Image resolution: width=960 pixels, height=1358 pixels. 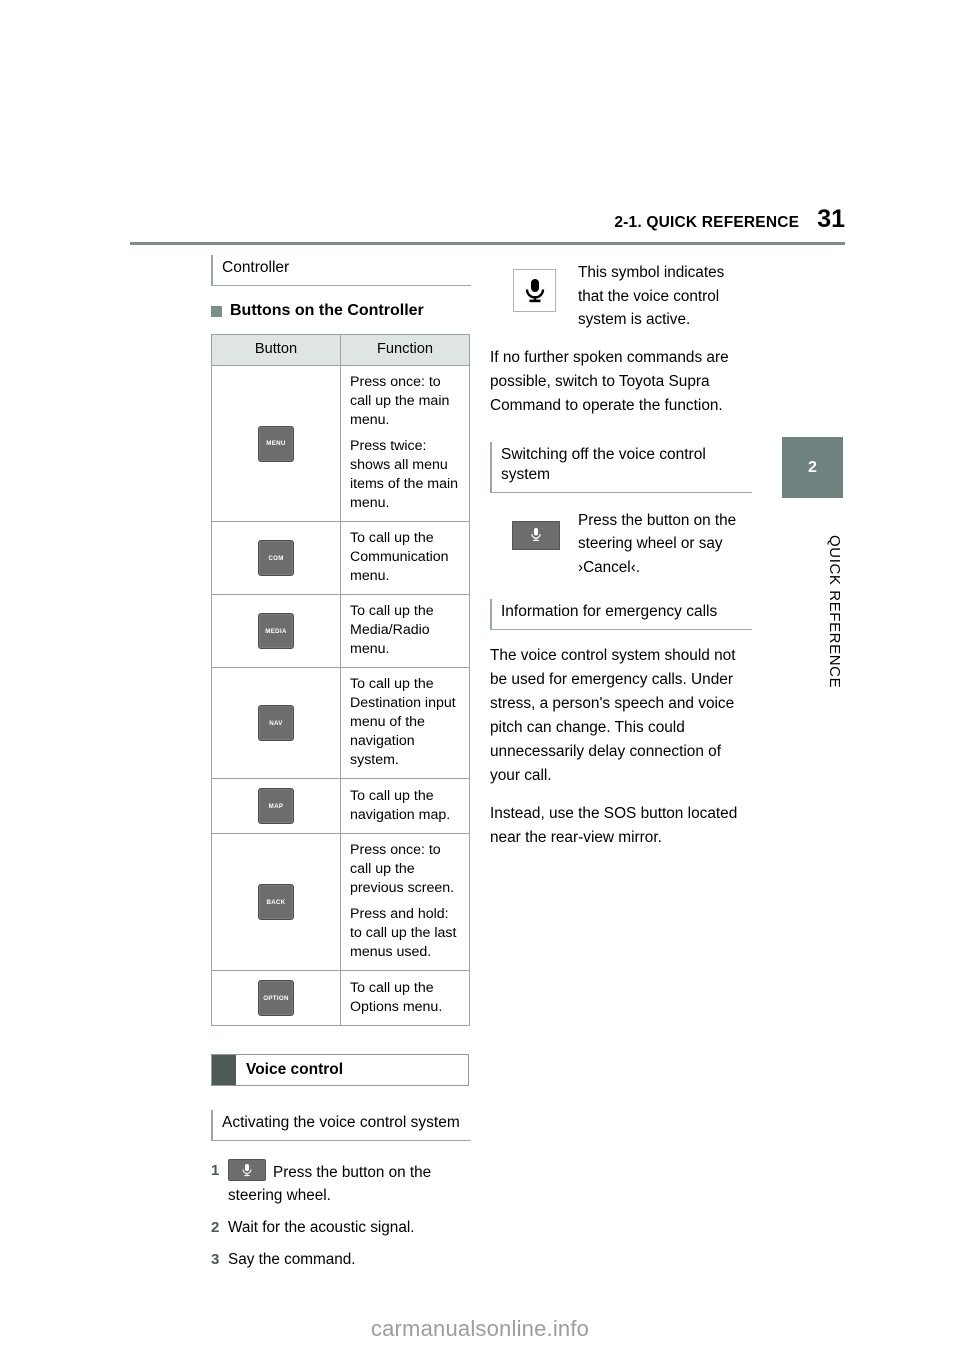 I want to click on section-marker-icon, so click(x=224, y=1070).